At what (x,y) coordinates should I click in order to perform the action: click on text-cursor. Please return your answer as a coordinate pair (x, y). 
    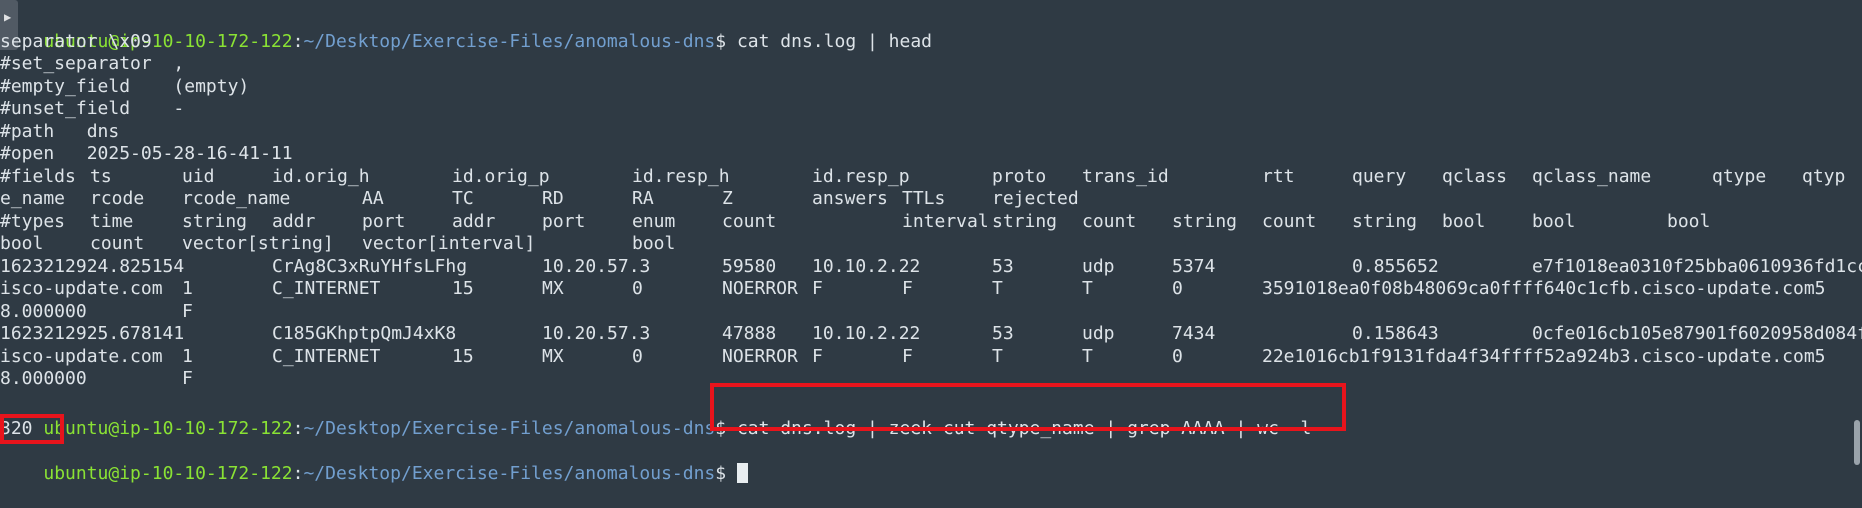
    Looking at the image, I should click on (742, 472).